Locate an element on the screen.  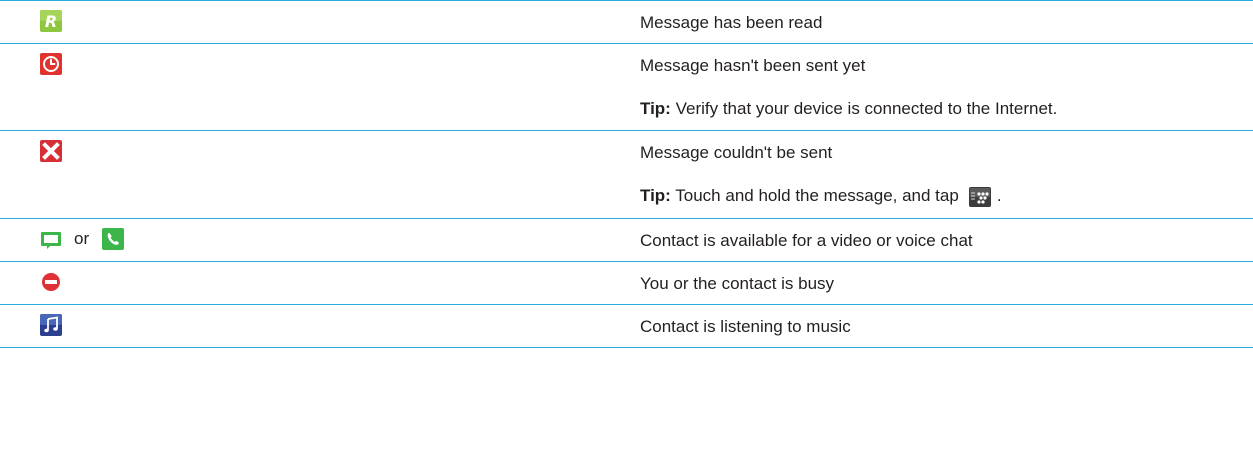
music-note-icon is located at coordinates (51, 325).